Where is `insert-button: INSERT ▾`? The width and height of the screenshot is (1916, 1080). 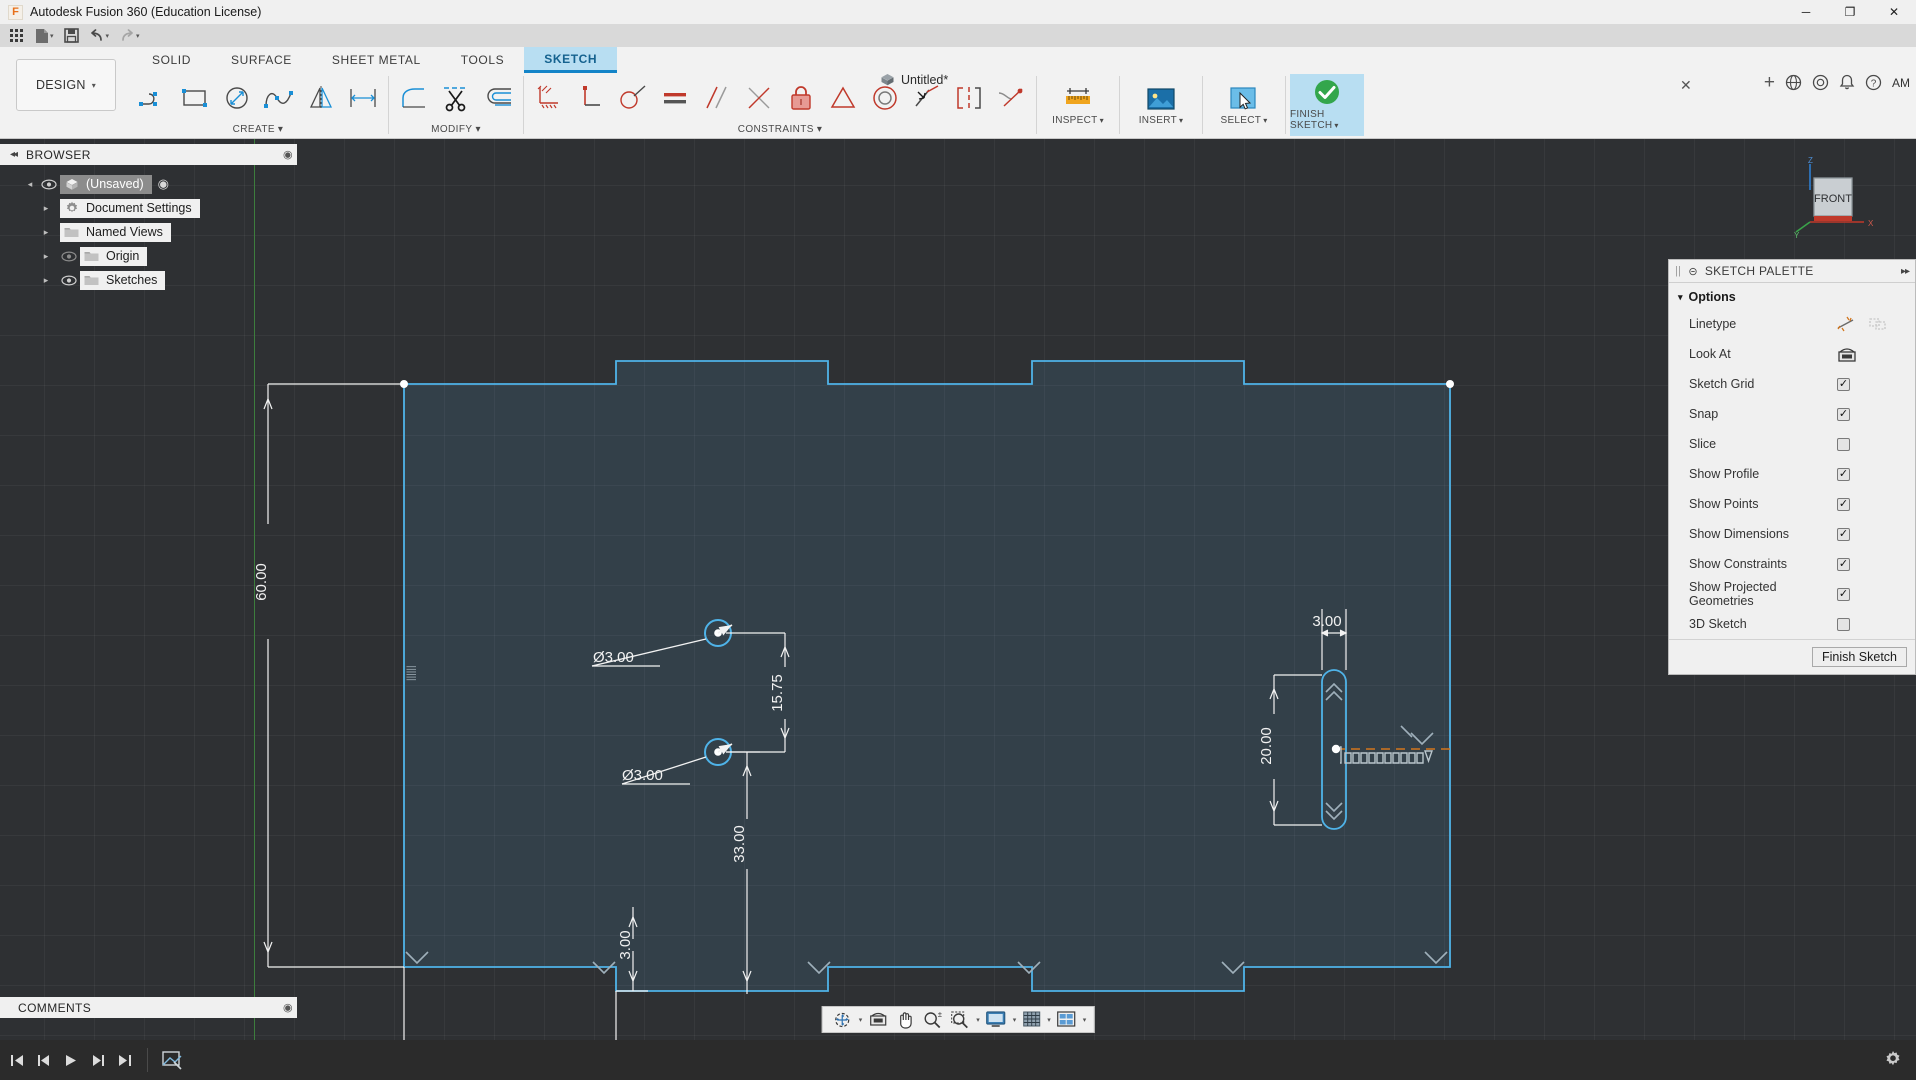
insert-button: INSERT ▾ is located at coordinates (1161, 105).